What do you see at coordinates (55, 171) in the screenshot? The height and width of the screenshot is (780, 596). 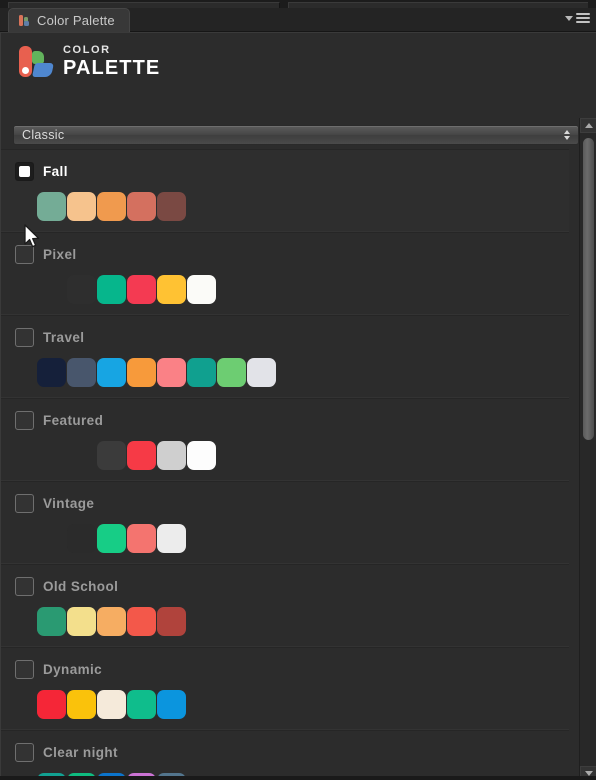 I see `palette-name: Fall` at bounding box center [55, 171].